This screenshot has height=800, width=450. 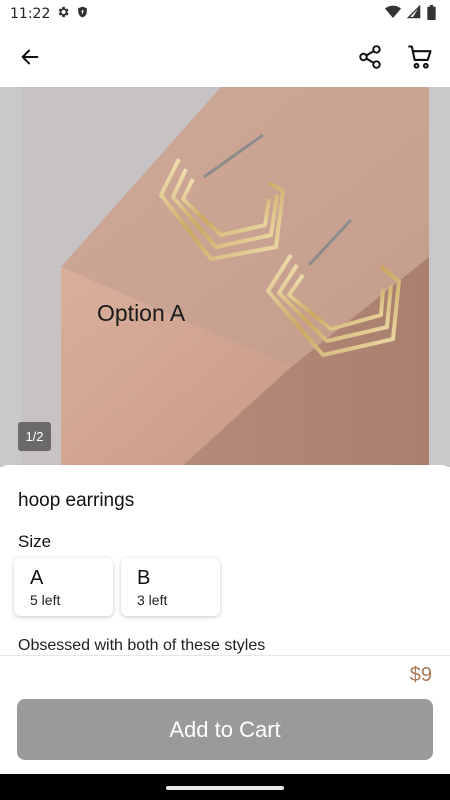 I want to click on app-bar-actions, so click(x=395, y=57).